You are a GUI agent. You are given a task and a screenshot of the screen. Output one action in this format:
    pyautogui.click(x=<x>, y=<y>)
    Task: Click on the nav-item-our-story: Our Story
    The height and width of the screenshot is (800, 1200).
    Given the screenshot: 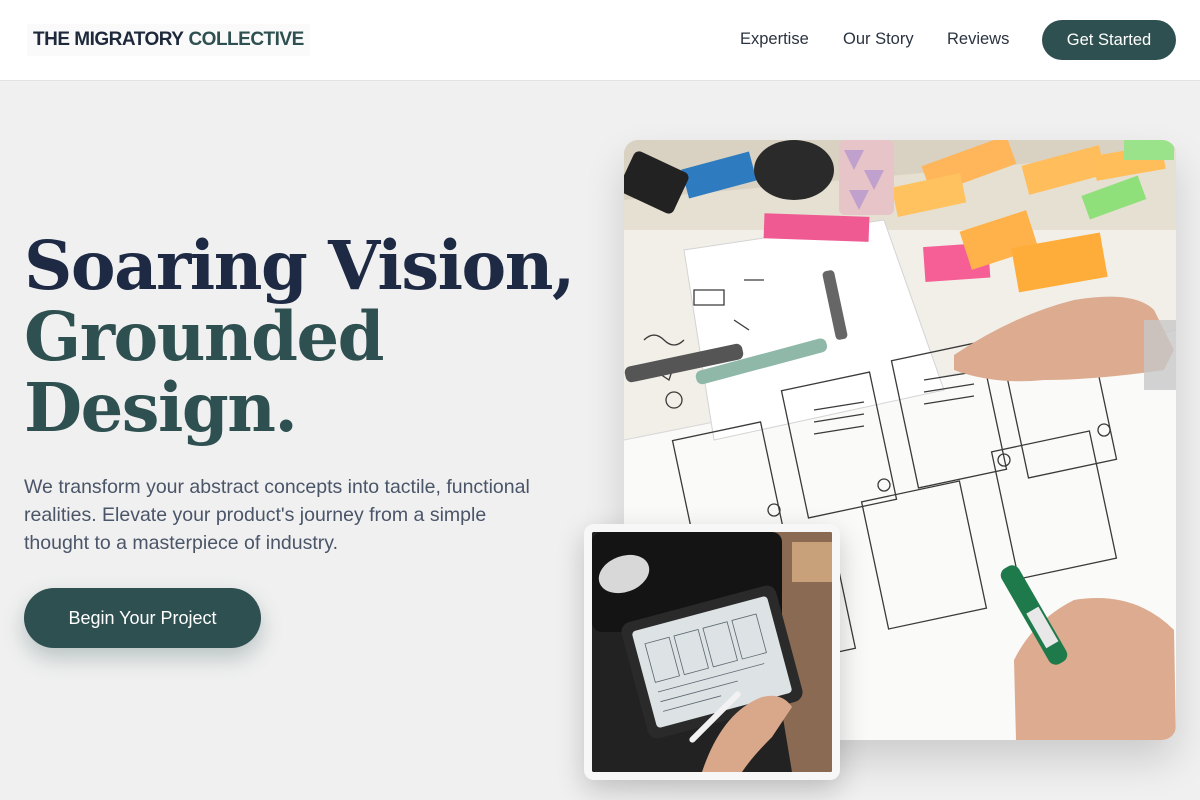 What is the action you would take?
    pyautogui.click(x=878, y=39)
    